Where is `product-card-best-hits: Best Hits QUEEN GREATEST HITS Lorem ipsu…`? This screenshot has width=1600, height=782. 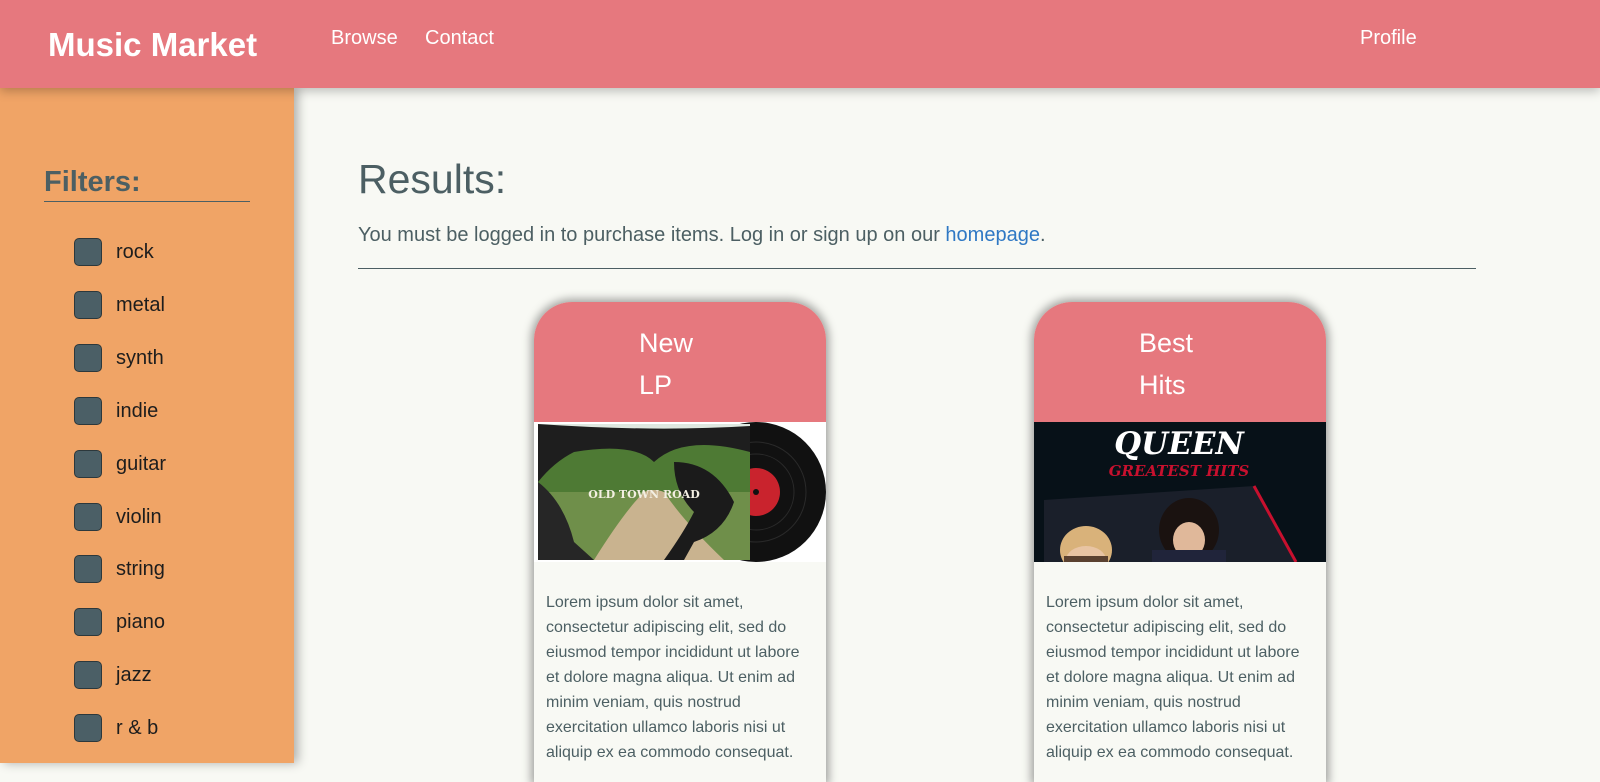
product-card-best-hits: Best Hits QUEEN GREATEST HITS Lorem ipsu… is located at coordinates (1180, 542).